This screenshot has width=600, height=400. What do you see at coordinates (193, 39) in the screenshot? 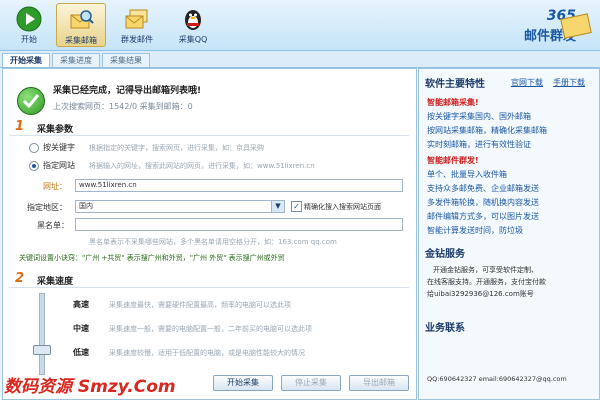
I see `collect-qq-label: 采集QQ` at bounding box center [193, 39].